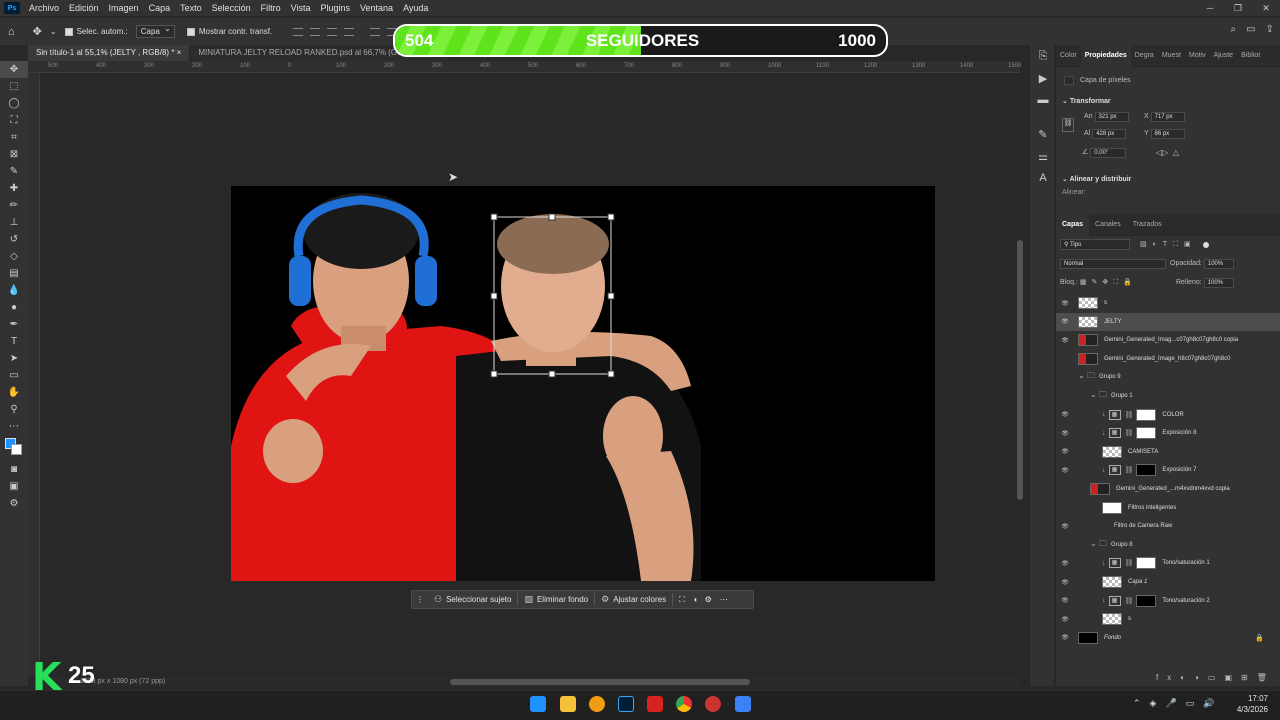  What do you see at coordinates (1068, 125) in the screenshot?
I see `link-dimensions-icon: ⛓` at bounding box center [1068, 125].